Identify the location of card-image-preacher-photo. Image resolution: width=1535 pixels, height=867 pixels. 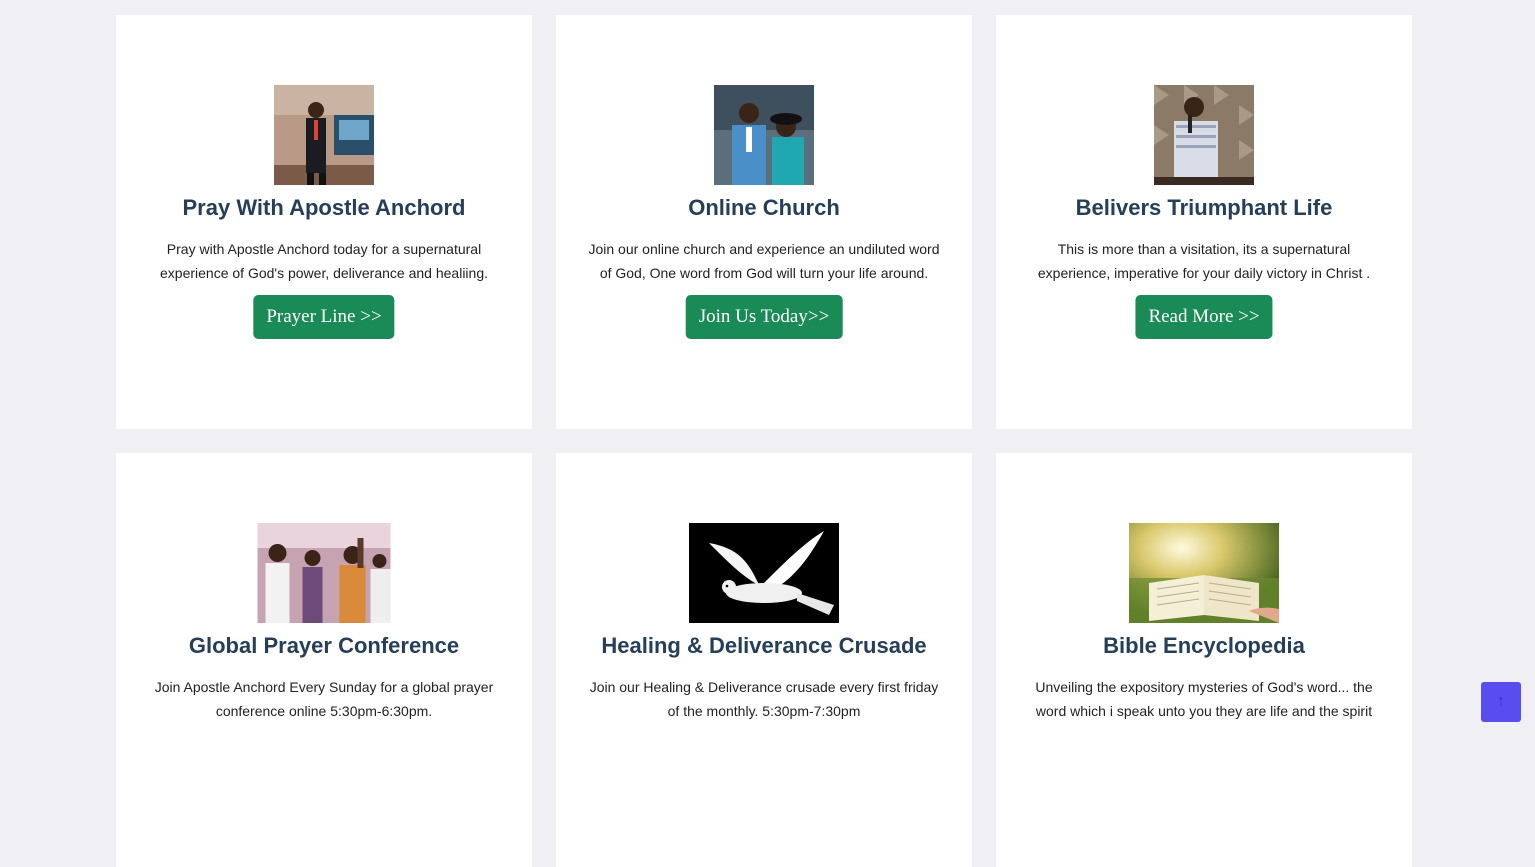
(1204, 135).